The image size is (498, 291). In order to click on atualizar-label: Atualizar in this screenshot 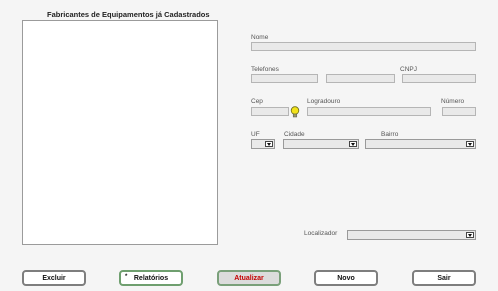, I will do `click(249, 278)`.